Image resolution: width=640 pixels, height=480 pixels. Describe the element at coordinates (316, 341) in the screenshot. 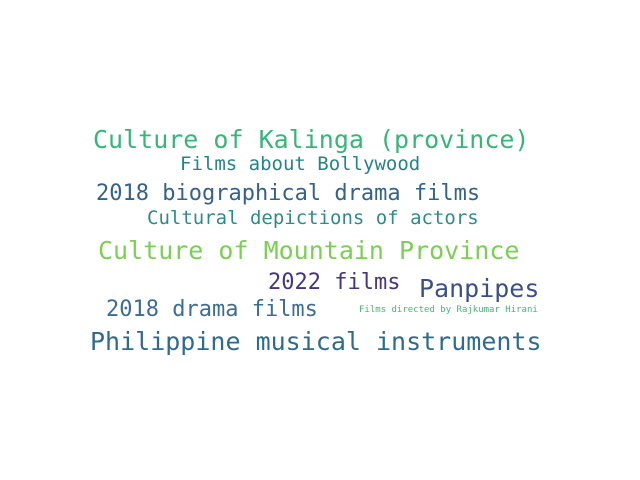

I see `word-philippine-musical-instruments: Philippine musical instruments` at that location.